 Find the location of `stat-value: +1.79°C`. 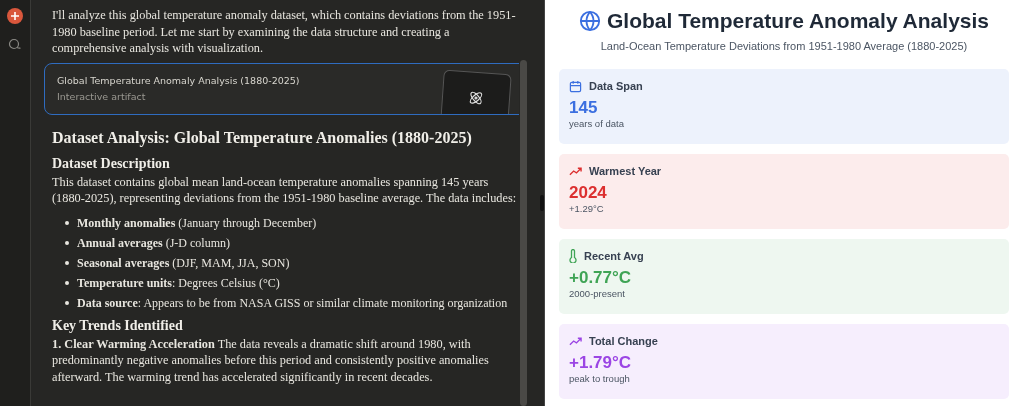

stat-value: +1.79°C is located at coordinates (601, 363).